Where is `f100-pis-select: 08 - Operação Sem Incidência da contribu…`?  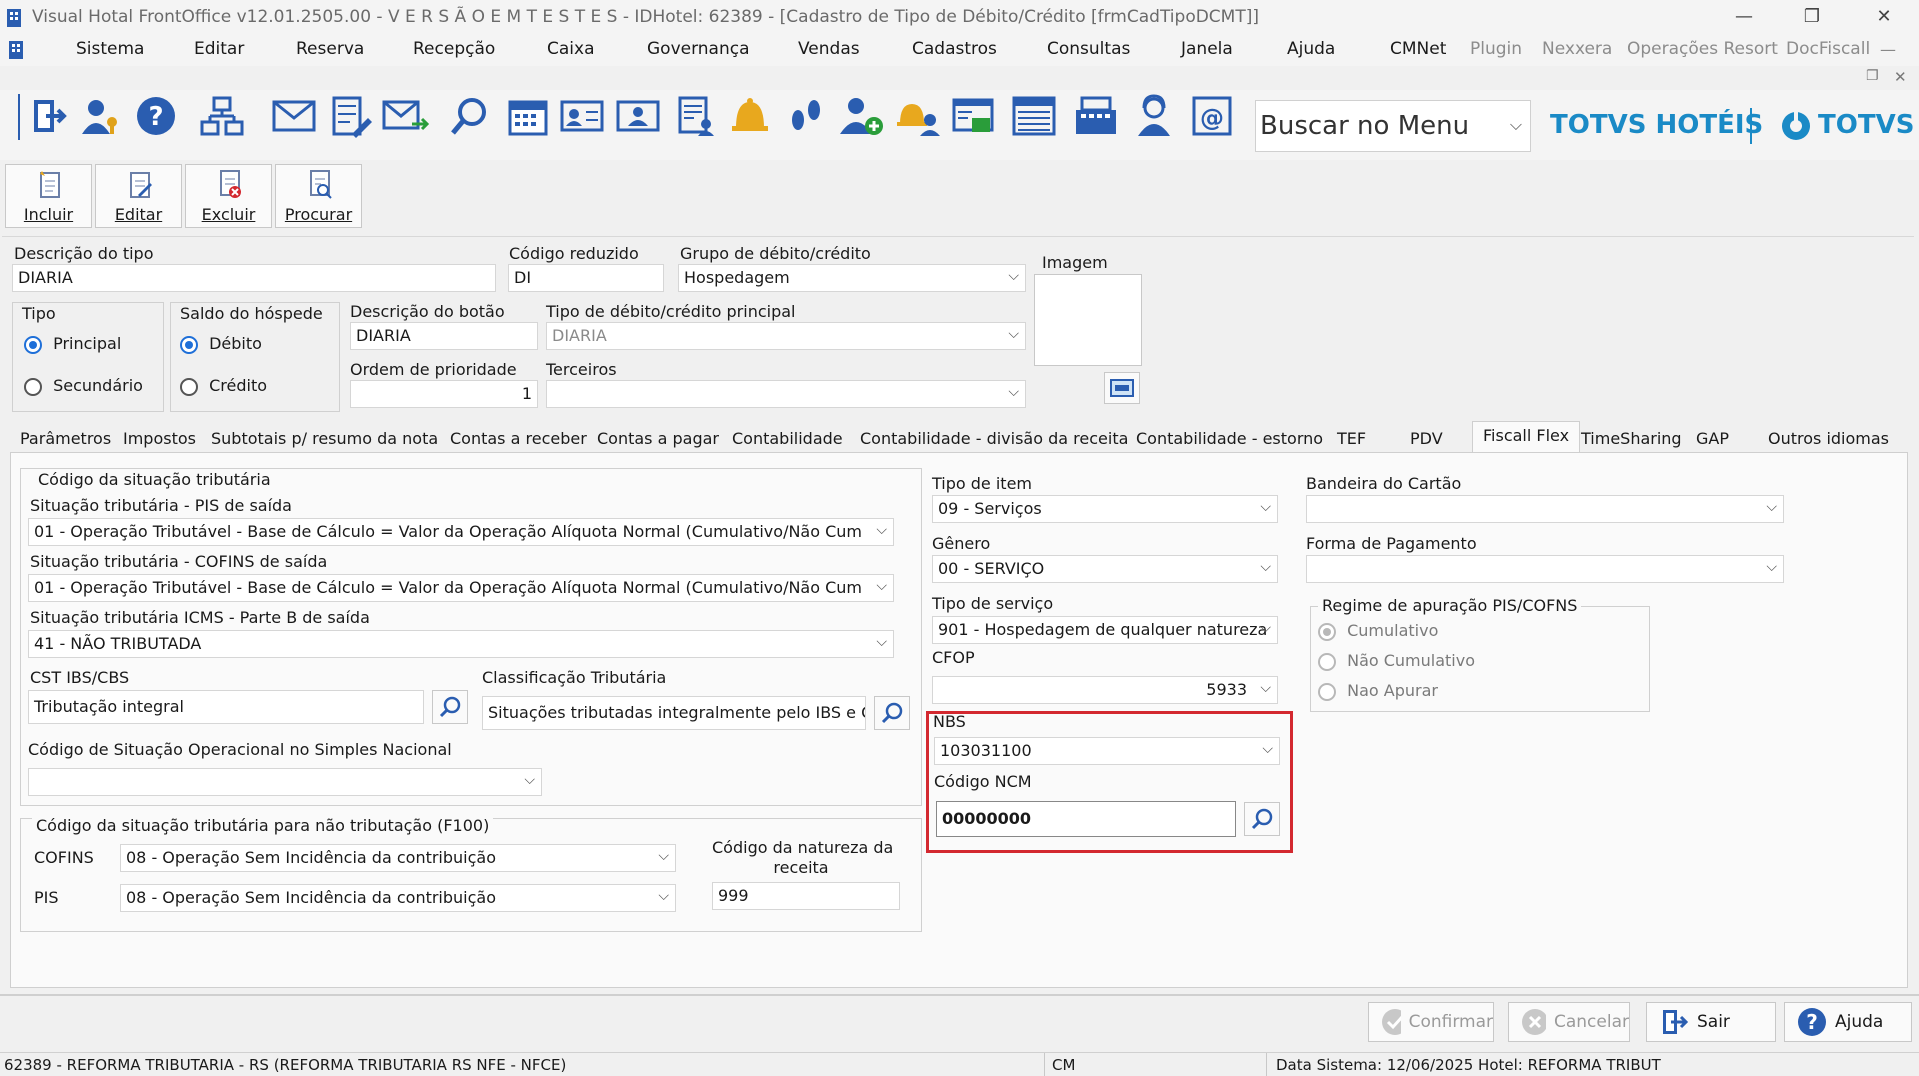 f100-pis-select: 08 - Operação Sem Incidência da contribu… is located at coordinates (398, 898).